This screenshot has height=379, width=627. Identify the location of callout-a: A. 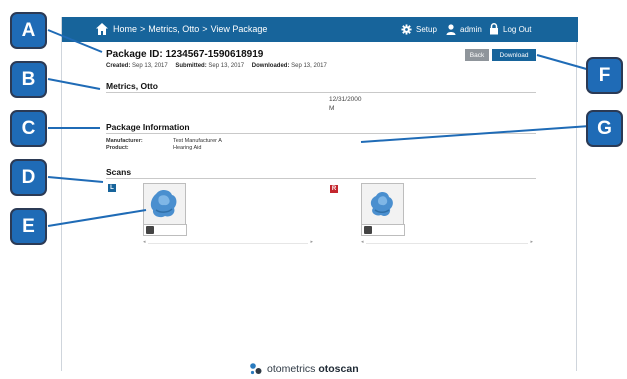
(28, 30).